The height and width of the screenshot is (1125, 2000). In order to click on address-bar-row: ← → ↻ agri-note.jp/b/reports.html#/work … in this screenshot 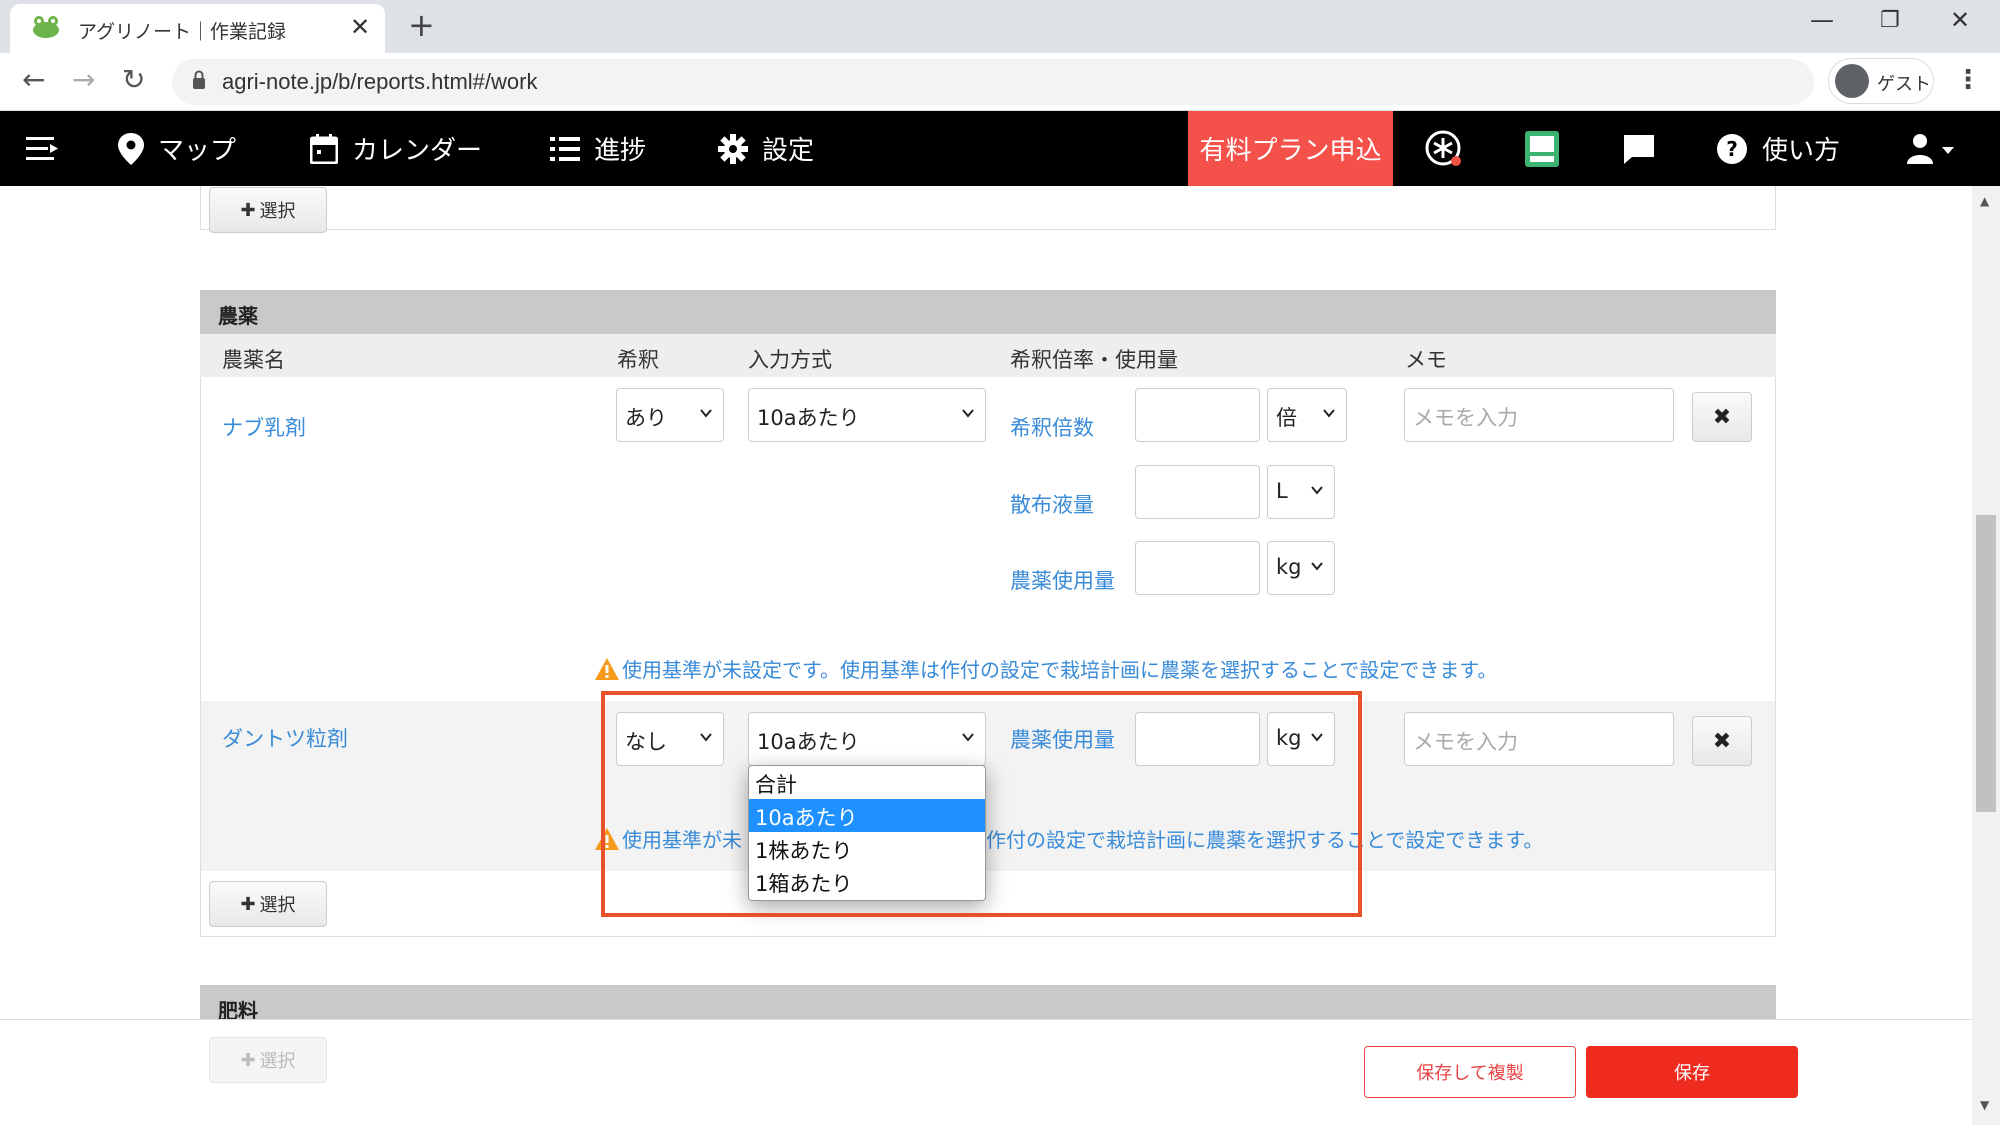, I will do `click(1000, 82)`.